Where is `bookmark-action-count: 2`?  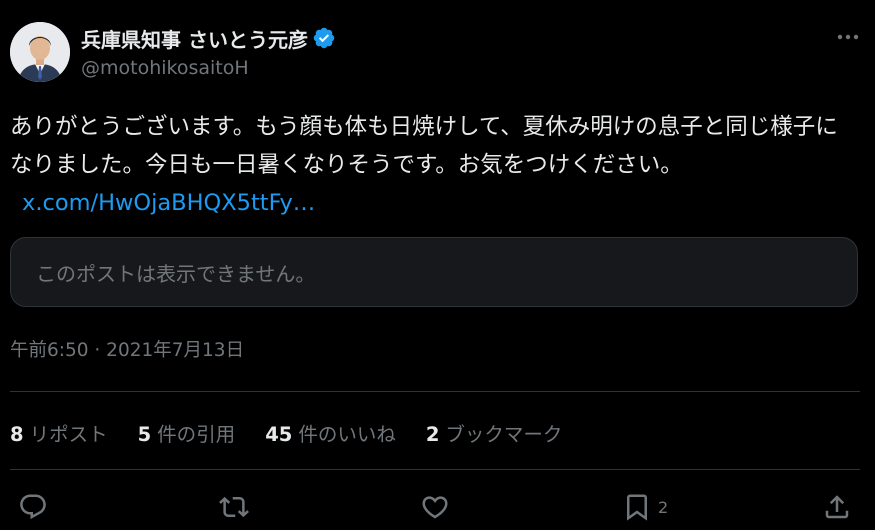
bookmark-action-count: 2 is located at coordinates (663, 507).